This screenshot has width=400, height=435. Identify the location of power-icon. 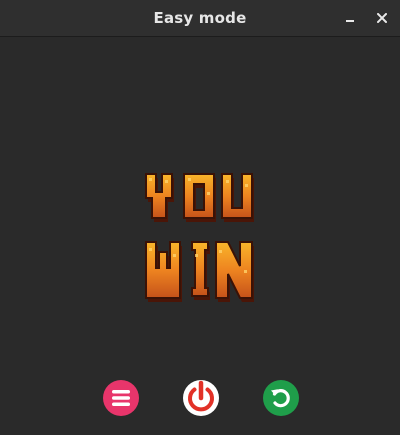
(201, 398).